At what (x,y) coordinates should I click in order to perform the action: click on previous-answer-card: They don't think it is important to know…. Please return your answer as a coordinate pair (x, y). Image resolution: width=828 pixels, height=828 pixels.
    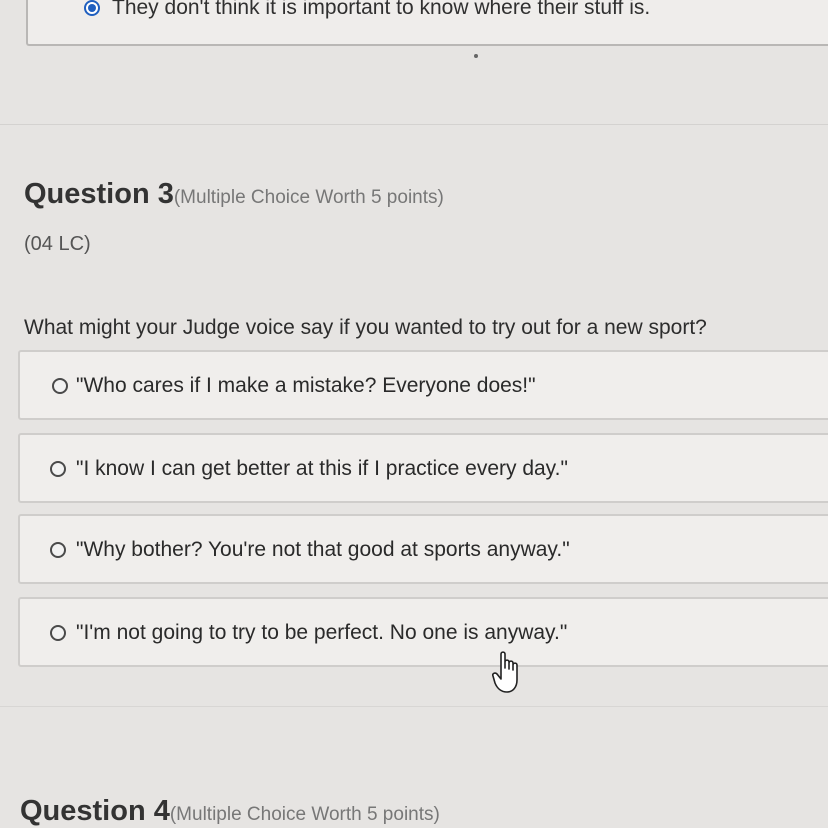
    Looking at the image, I should click on (427, 23).